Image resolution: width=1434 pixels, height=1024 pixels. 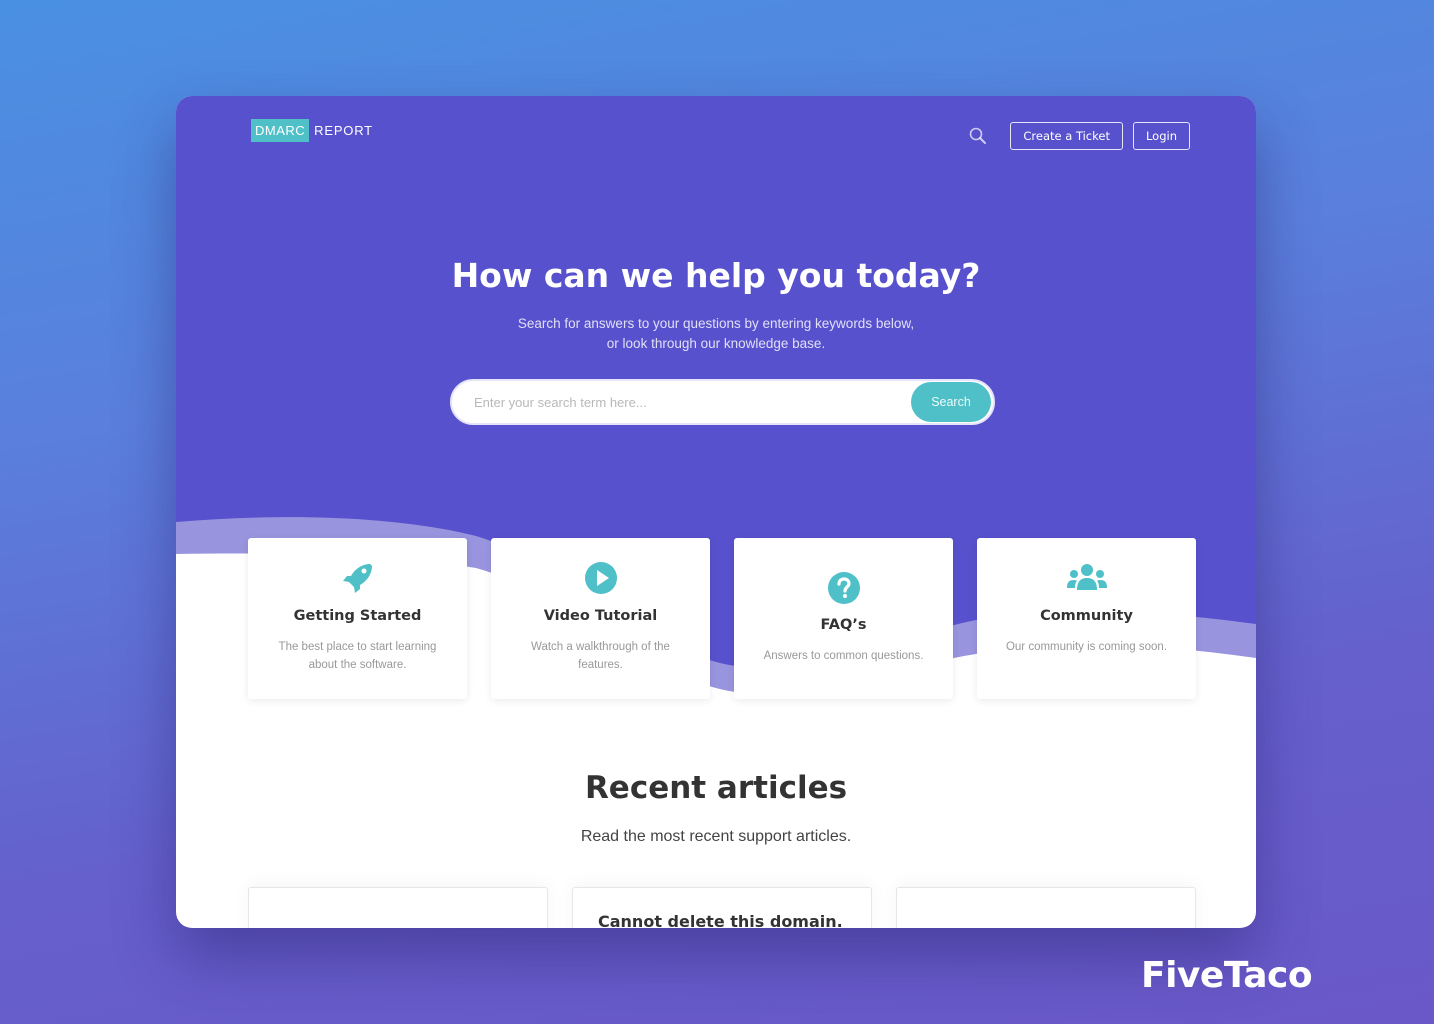 What do you see at coordinates (343, 130) in the screenshot?
I see `logo-text: REPORT` at bounding box center [343, 130].